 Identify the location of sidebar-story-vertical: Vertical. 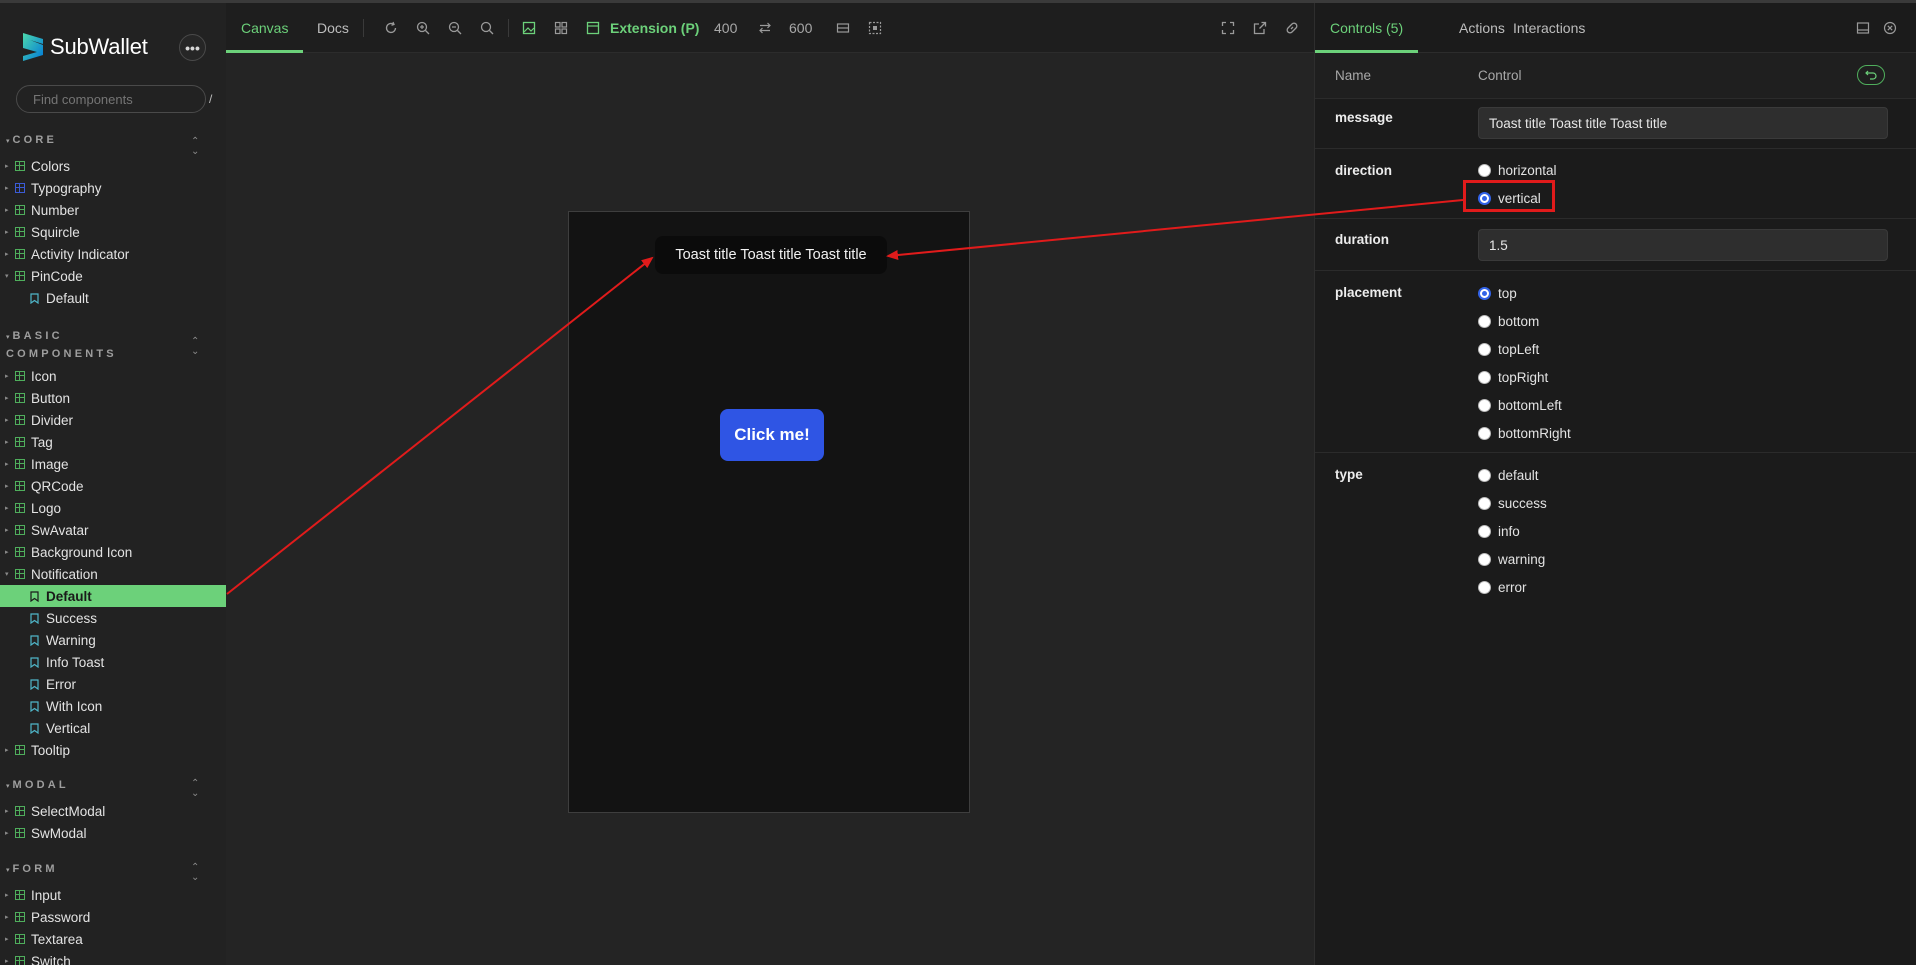
(113, 728).